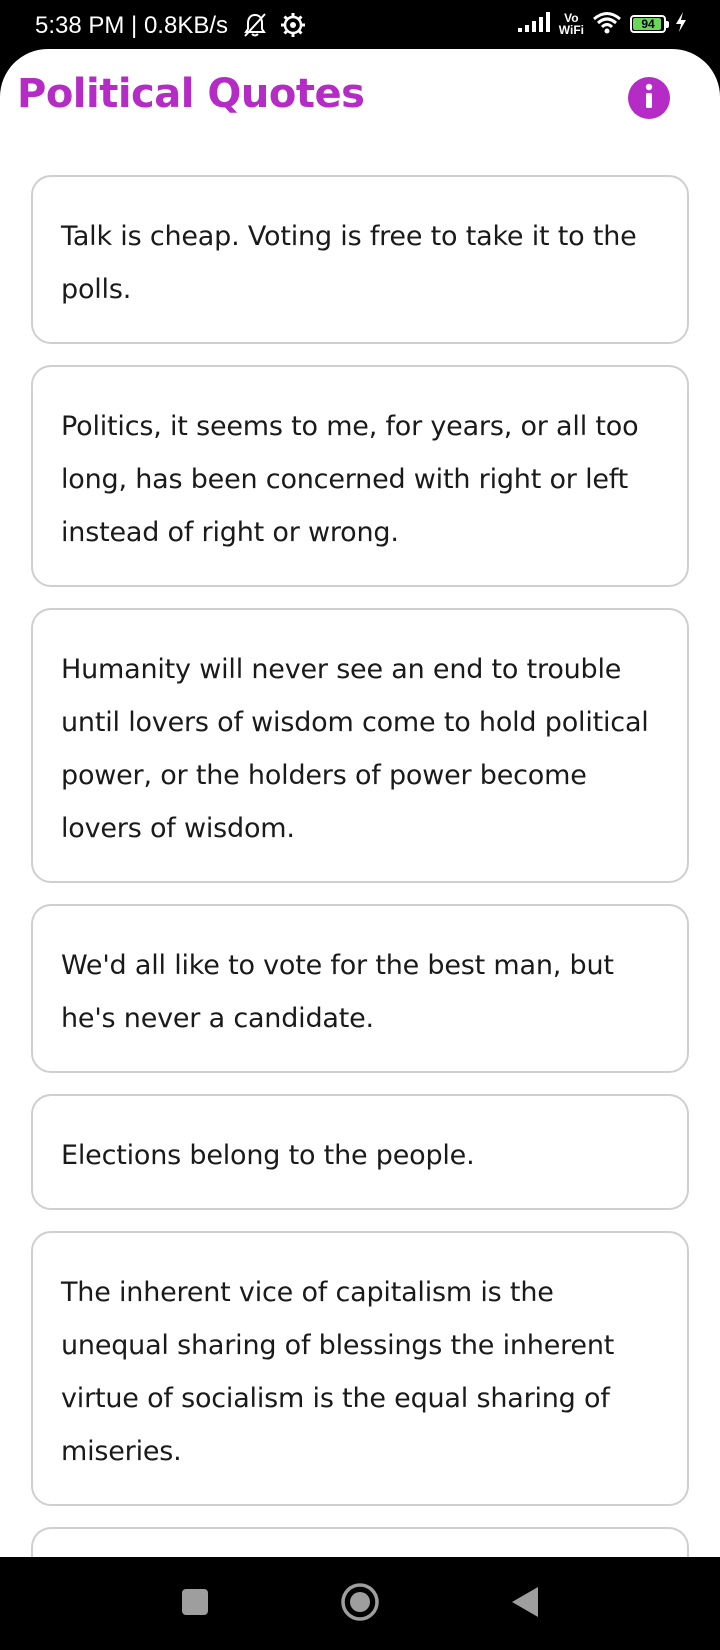 This screenshot has width=720, height=1650. I want to click on status-icons-left, so click(274, 27).